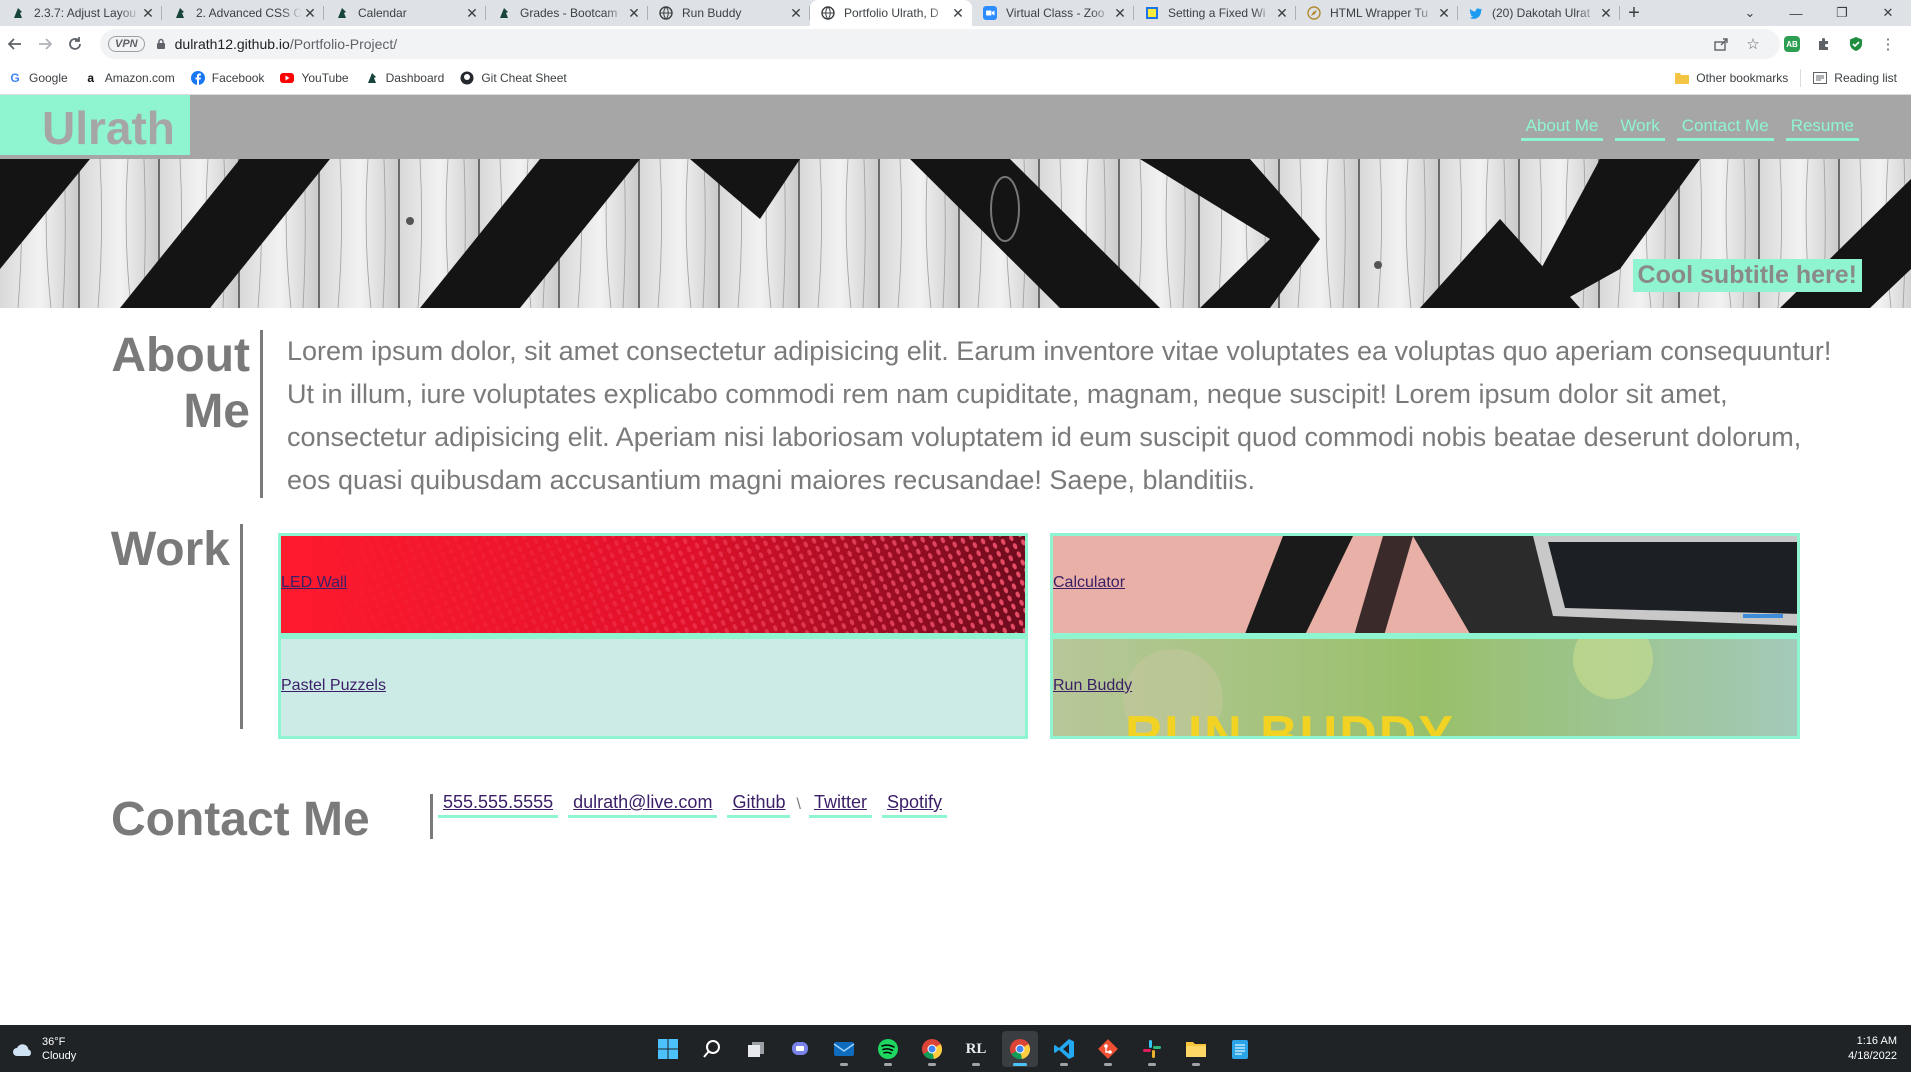 This screenshot has height=1072, width=1911. What do you see at coordinates (15, 44) in the screenshot?
I see `back-button` at bounding box center [15, 44].